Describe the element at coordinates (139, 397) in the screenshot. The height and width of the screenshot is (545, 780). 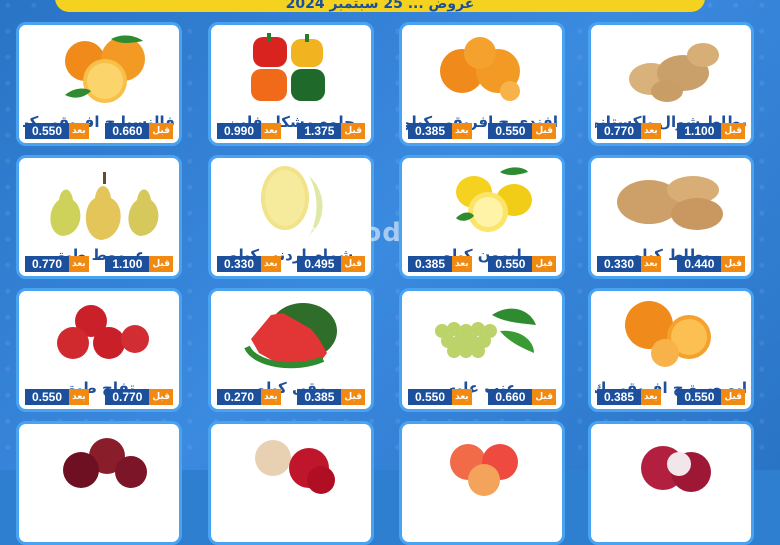
I see `old-price: 0.770 قبل` at that location.